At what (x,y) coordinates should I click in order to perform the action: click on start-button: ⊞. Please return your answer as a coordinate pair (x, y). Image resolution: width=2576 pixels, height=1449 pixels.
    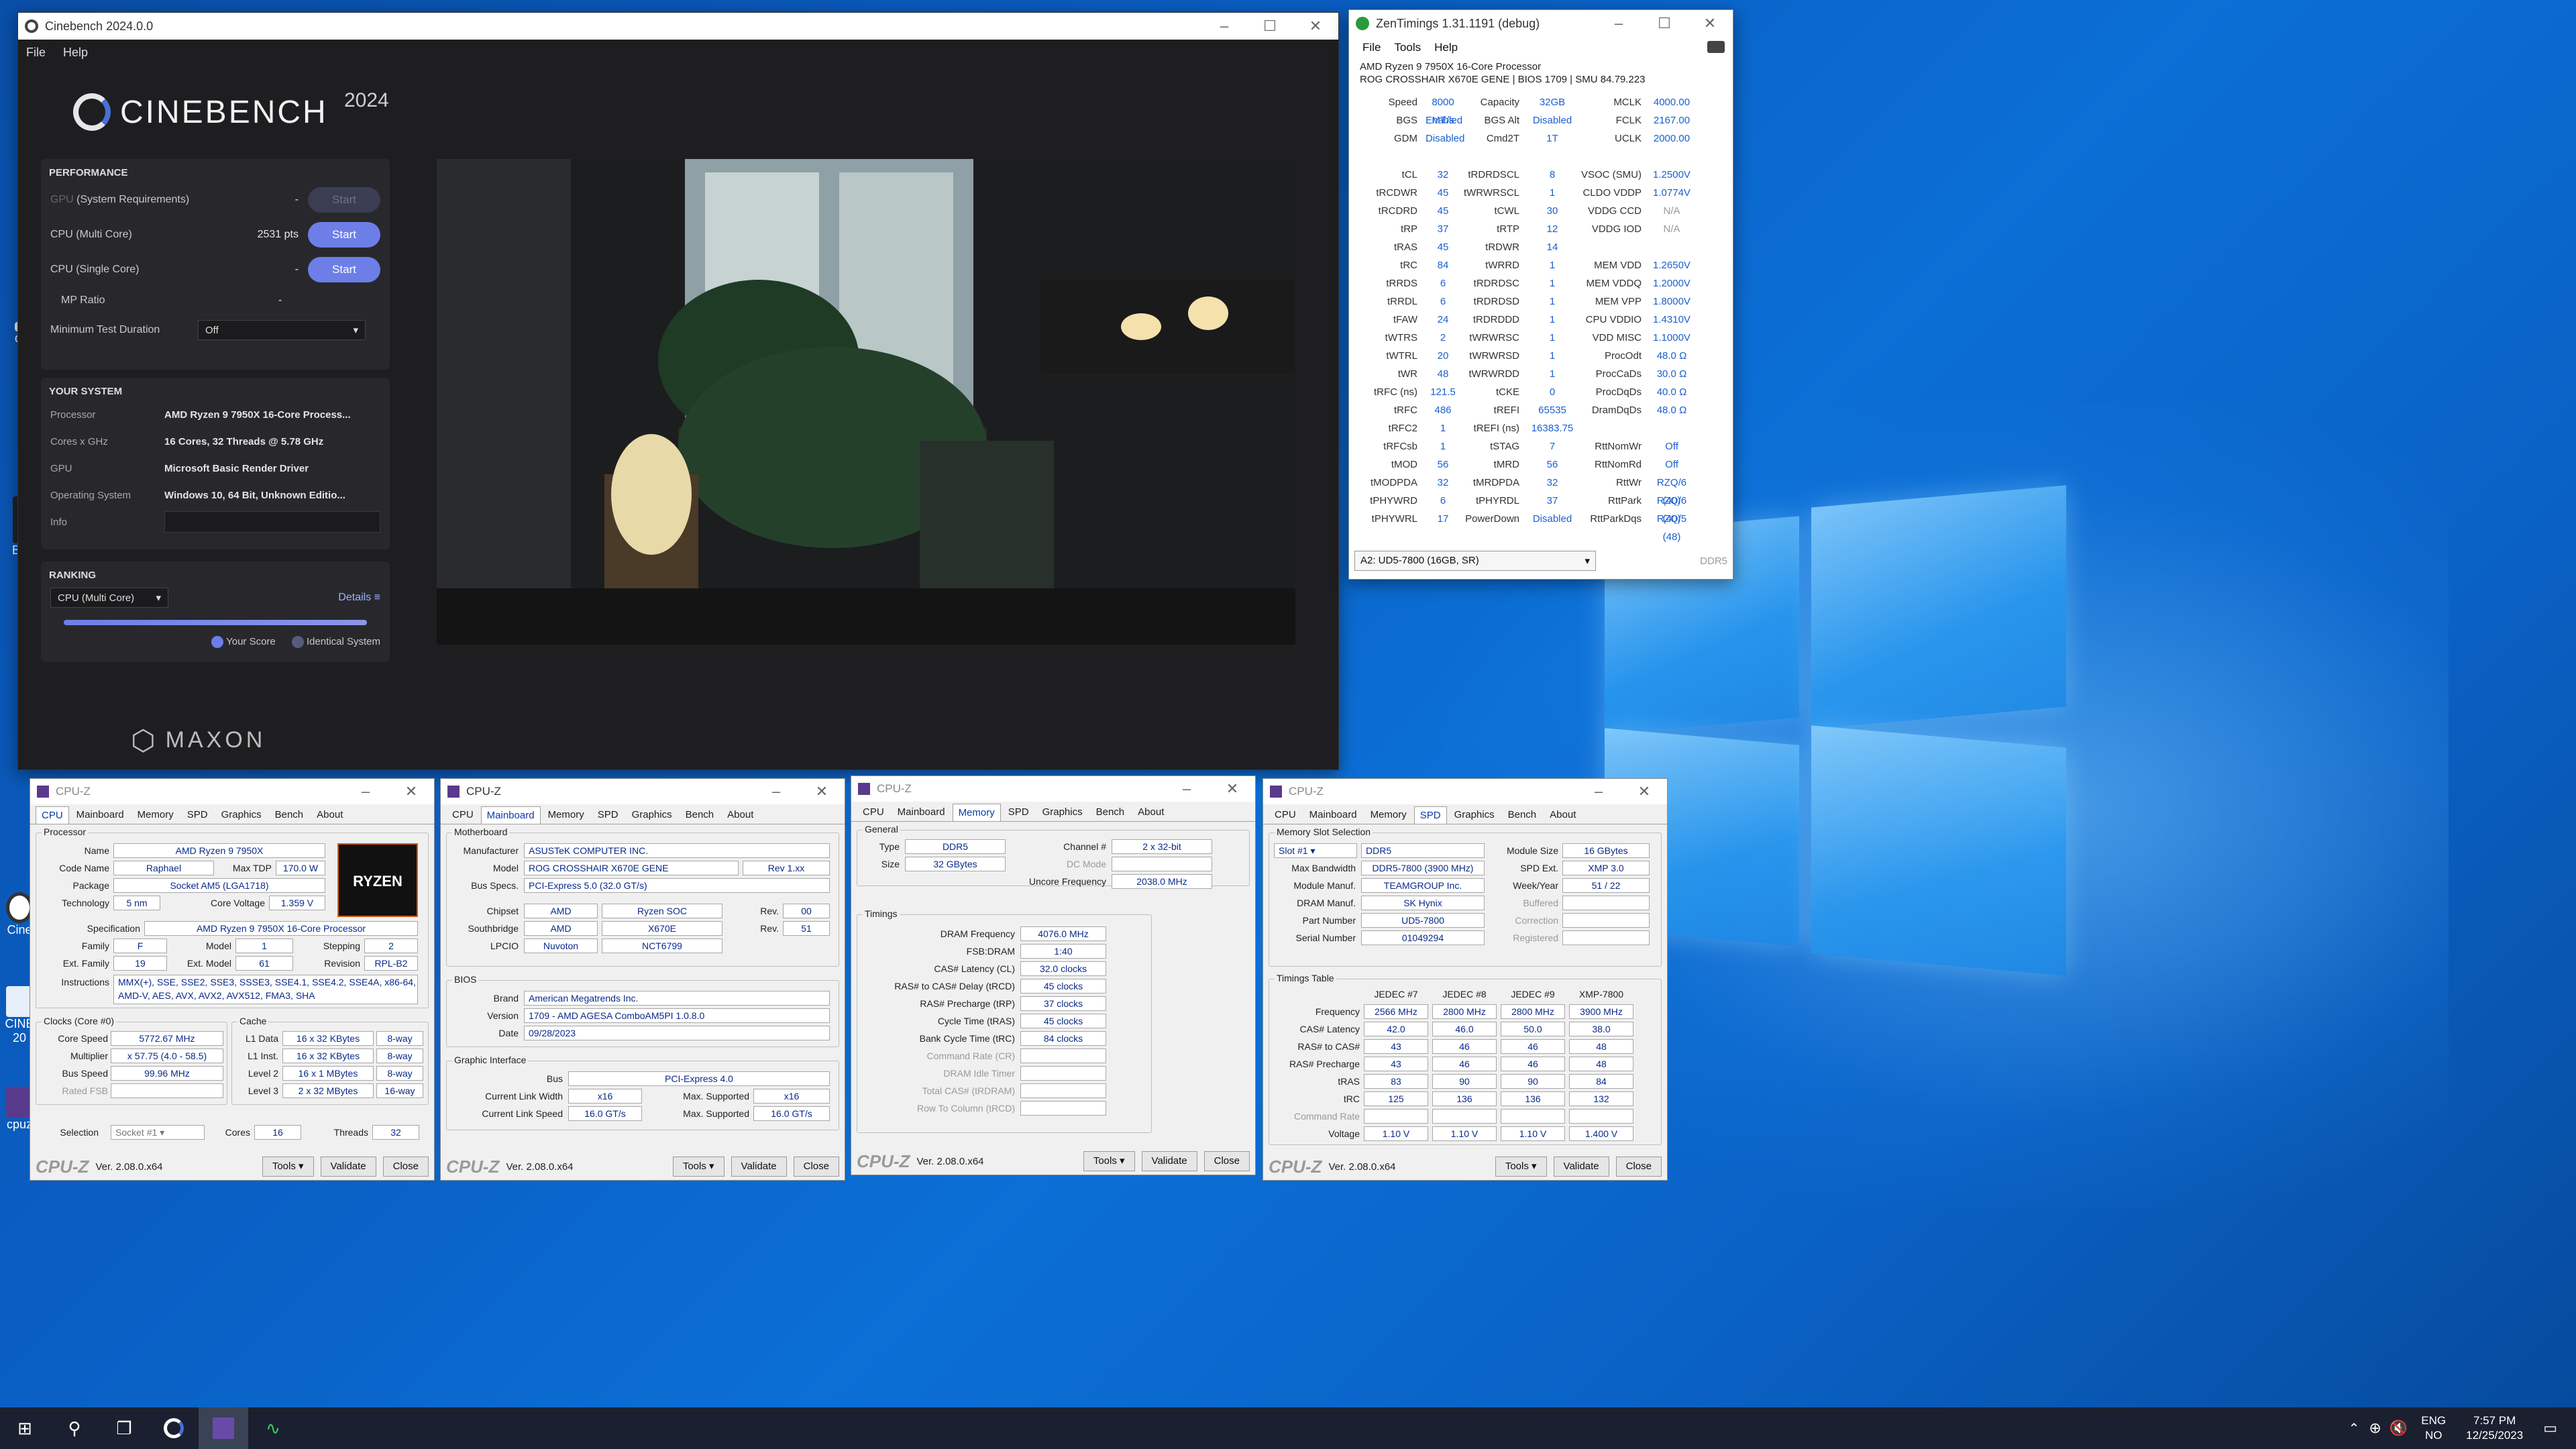
    Looking at the image, I should click on (25, 1428).